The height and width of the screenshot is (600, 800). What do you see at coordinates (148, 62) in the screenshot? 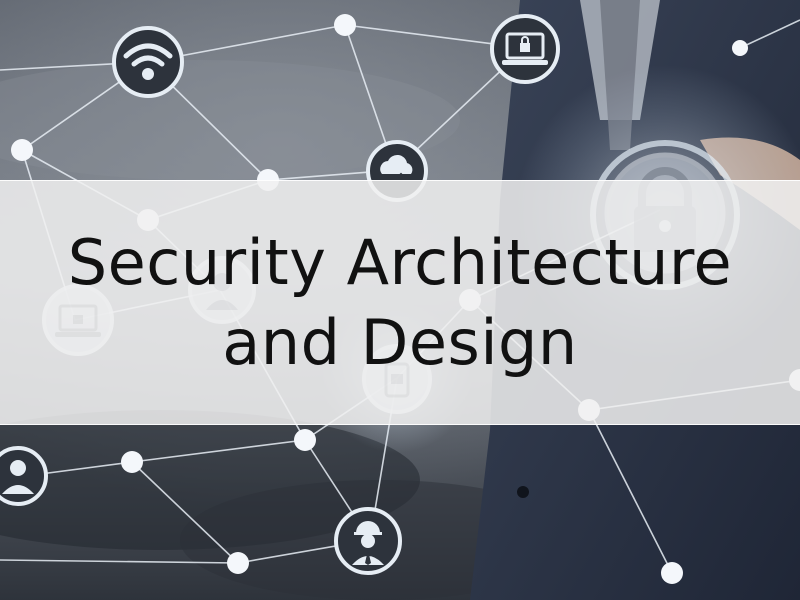
I see `wifi-icon` at bounding box center [148, 62].